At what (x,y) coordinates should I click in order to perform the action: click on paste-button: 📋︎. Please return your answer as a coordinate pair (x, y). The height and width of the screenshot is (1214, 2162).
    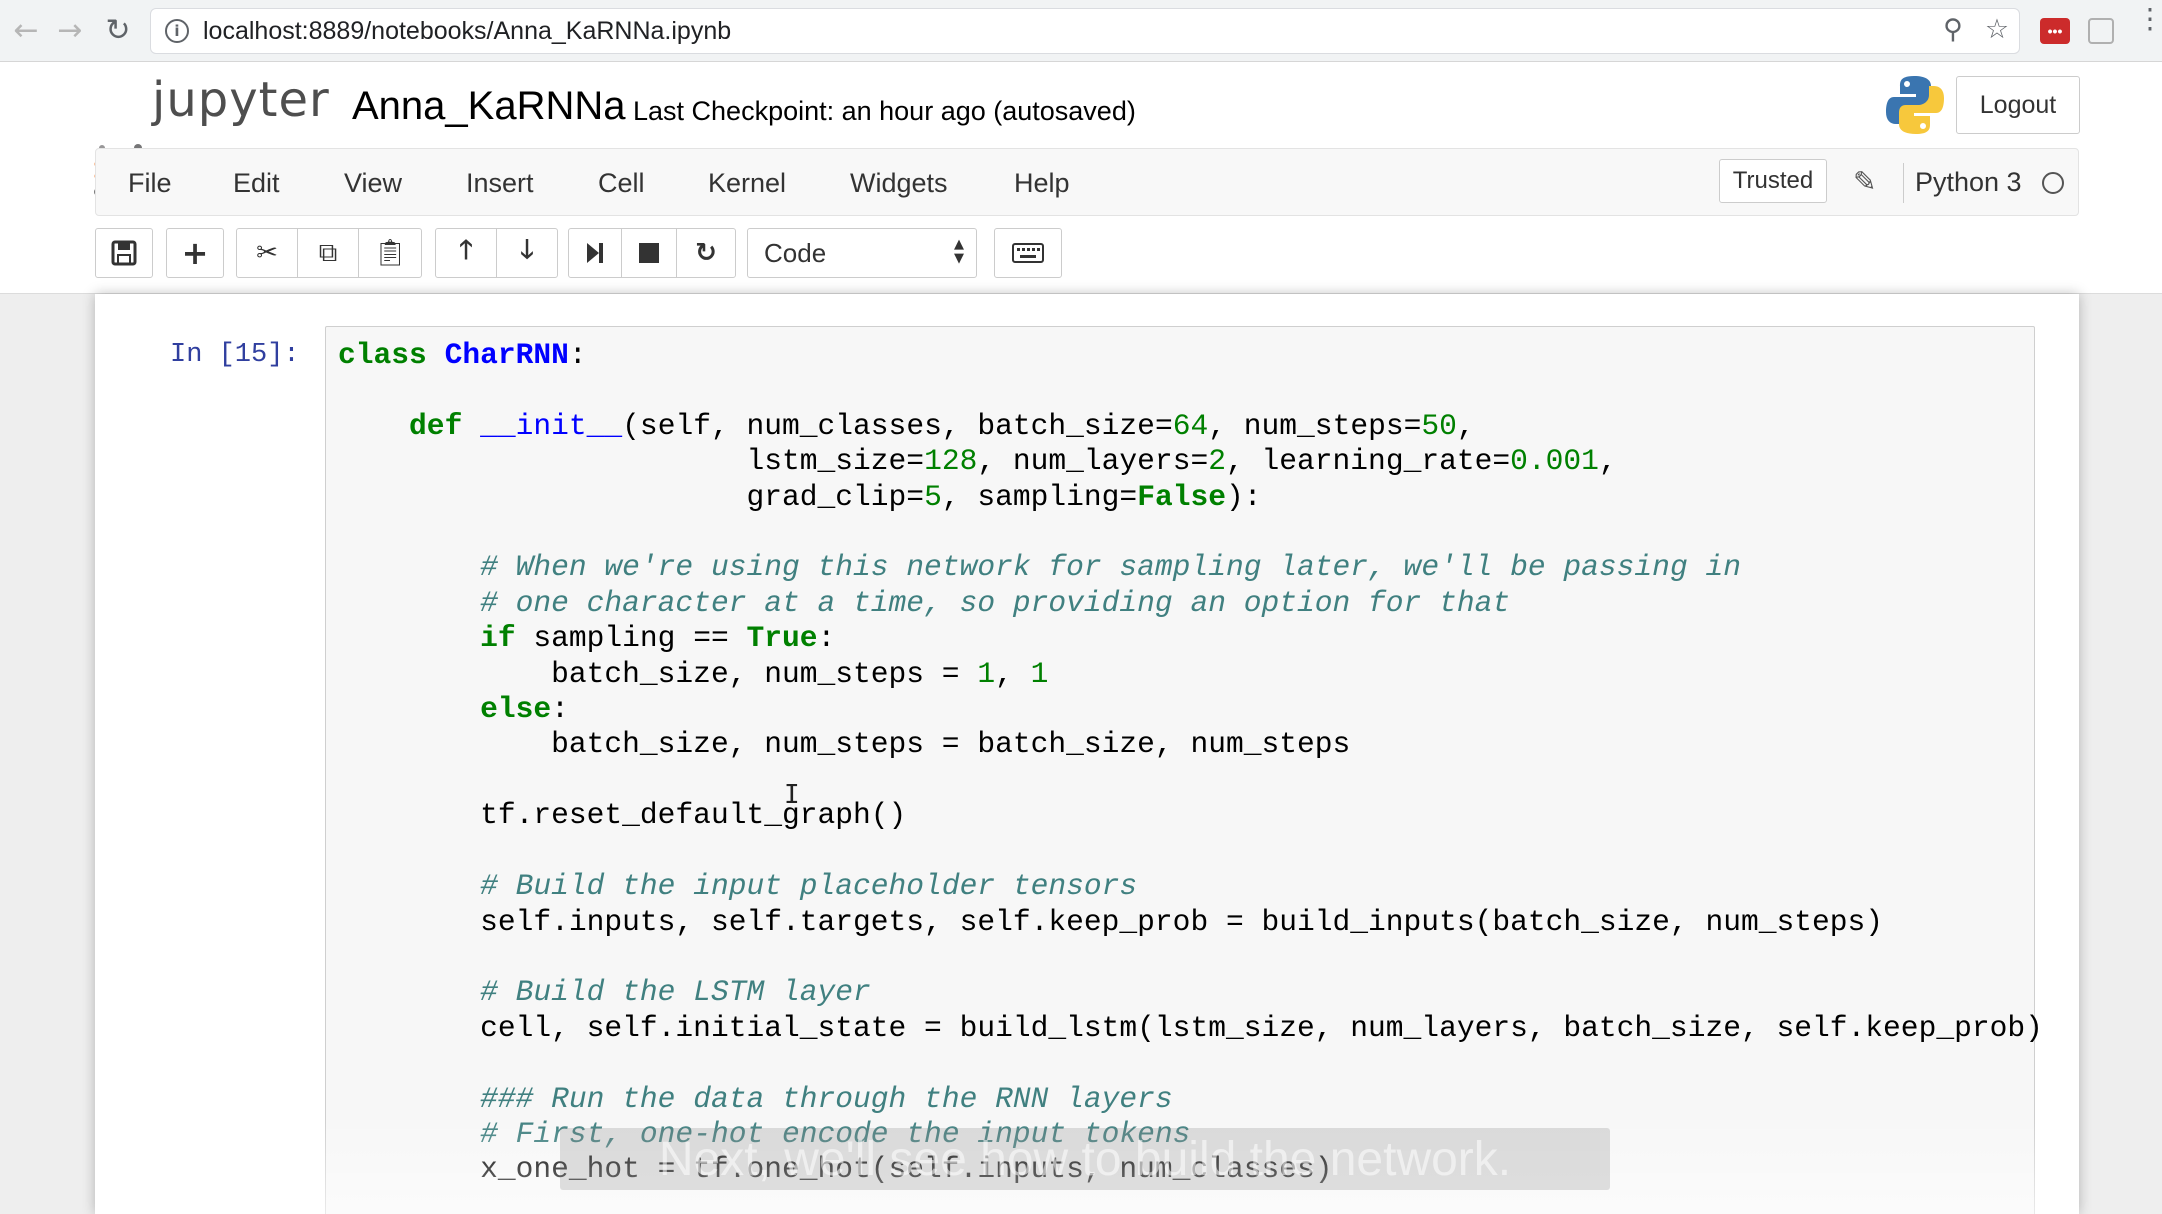
    Looking at the image, I should click on (390, 253).